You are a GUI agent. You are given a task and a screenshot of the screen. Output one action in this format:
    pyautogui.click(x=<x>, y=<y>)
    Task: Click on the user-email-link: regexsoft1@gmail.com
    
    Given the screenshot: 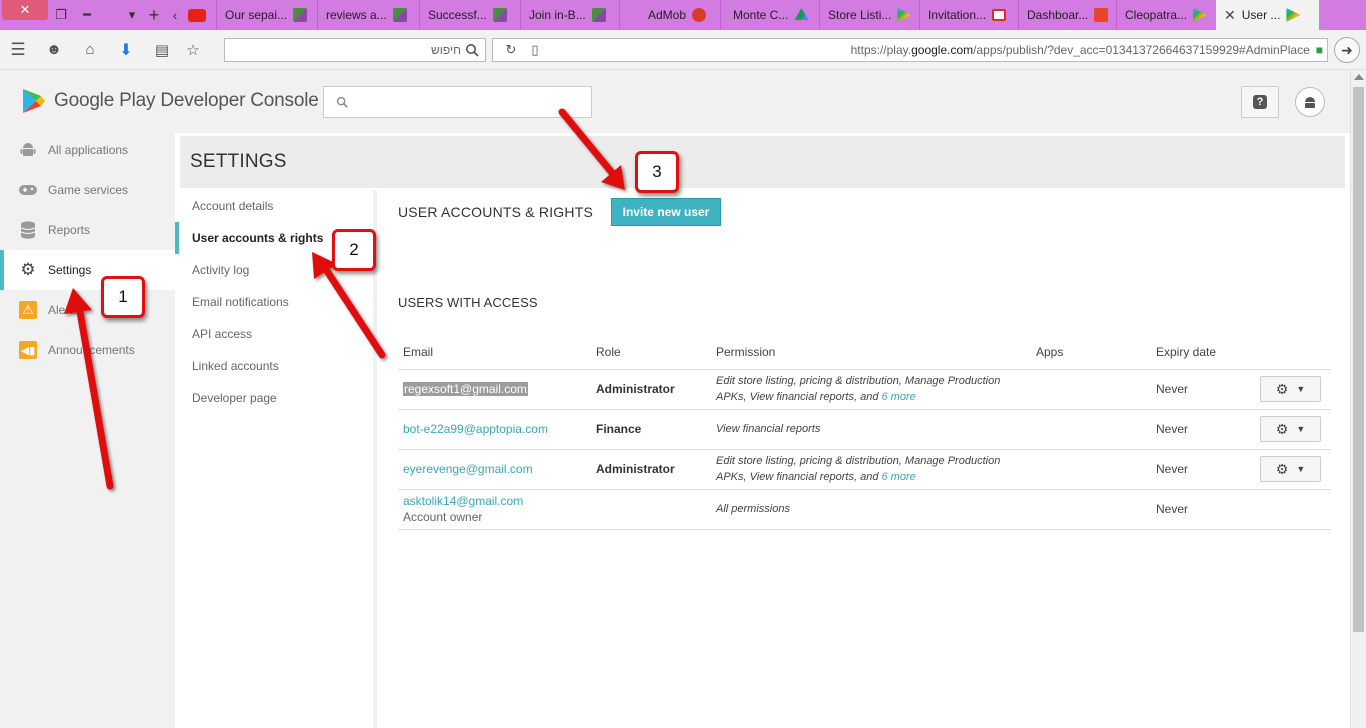 What is the action you would take?
    pyautogui.click(x=465, y=389)
    